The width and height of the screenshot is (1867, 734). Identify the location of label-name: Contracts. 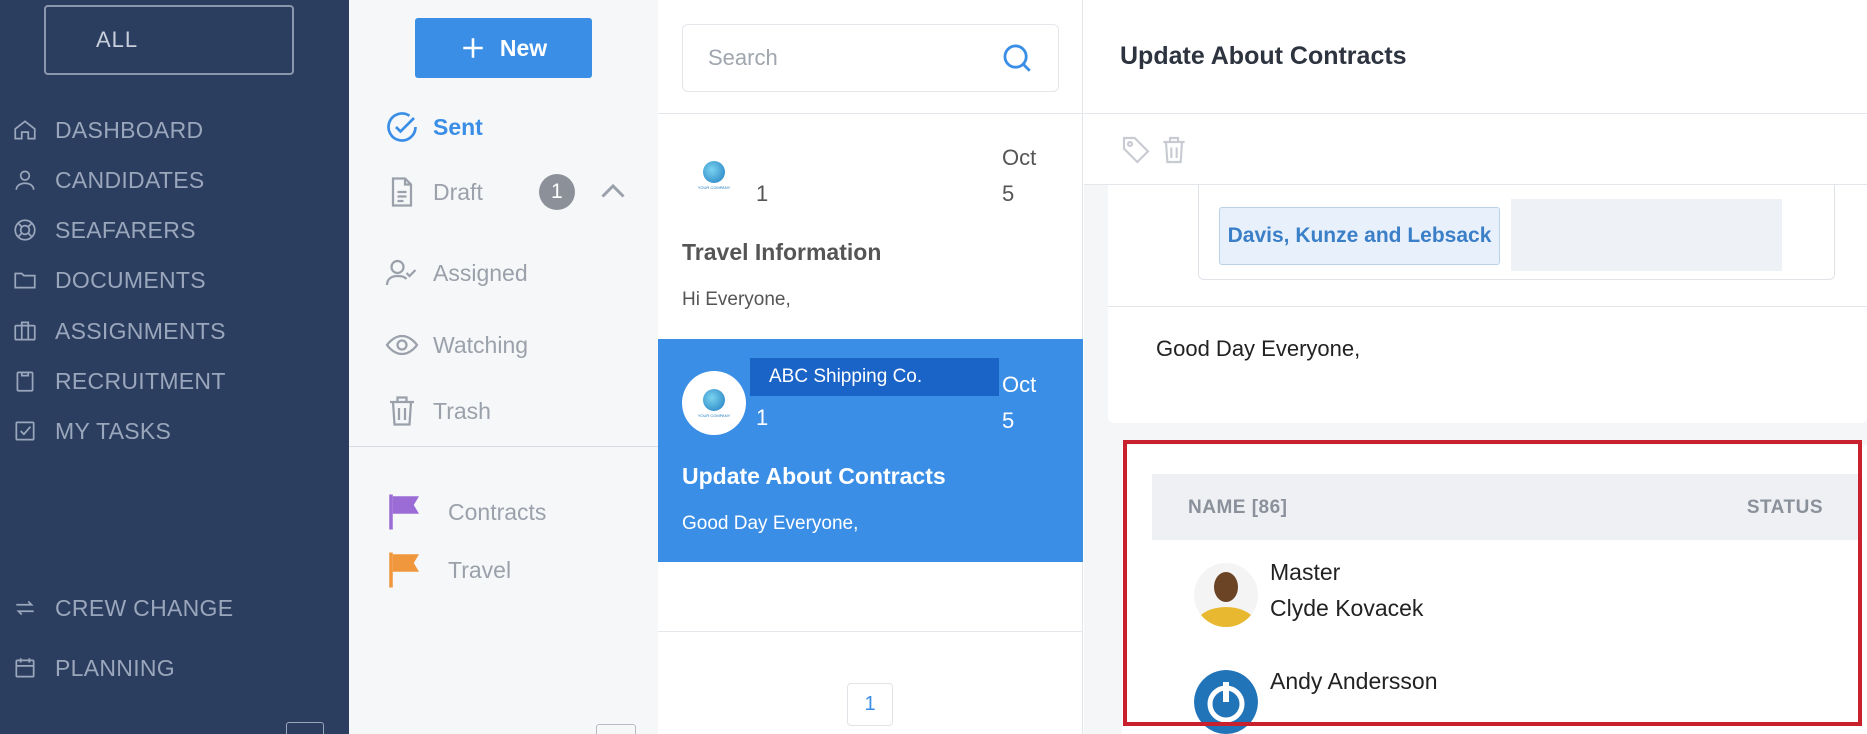
(497, 511).